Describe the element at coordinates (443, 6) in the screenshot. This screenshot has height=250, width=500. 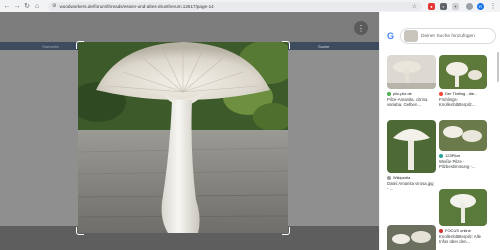
I see `extension-icon: ◐` at that location.